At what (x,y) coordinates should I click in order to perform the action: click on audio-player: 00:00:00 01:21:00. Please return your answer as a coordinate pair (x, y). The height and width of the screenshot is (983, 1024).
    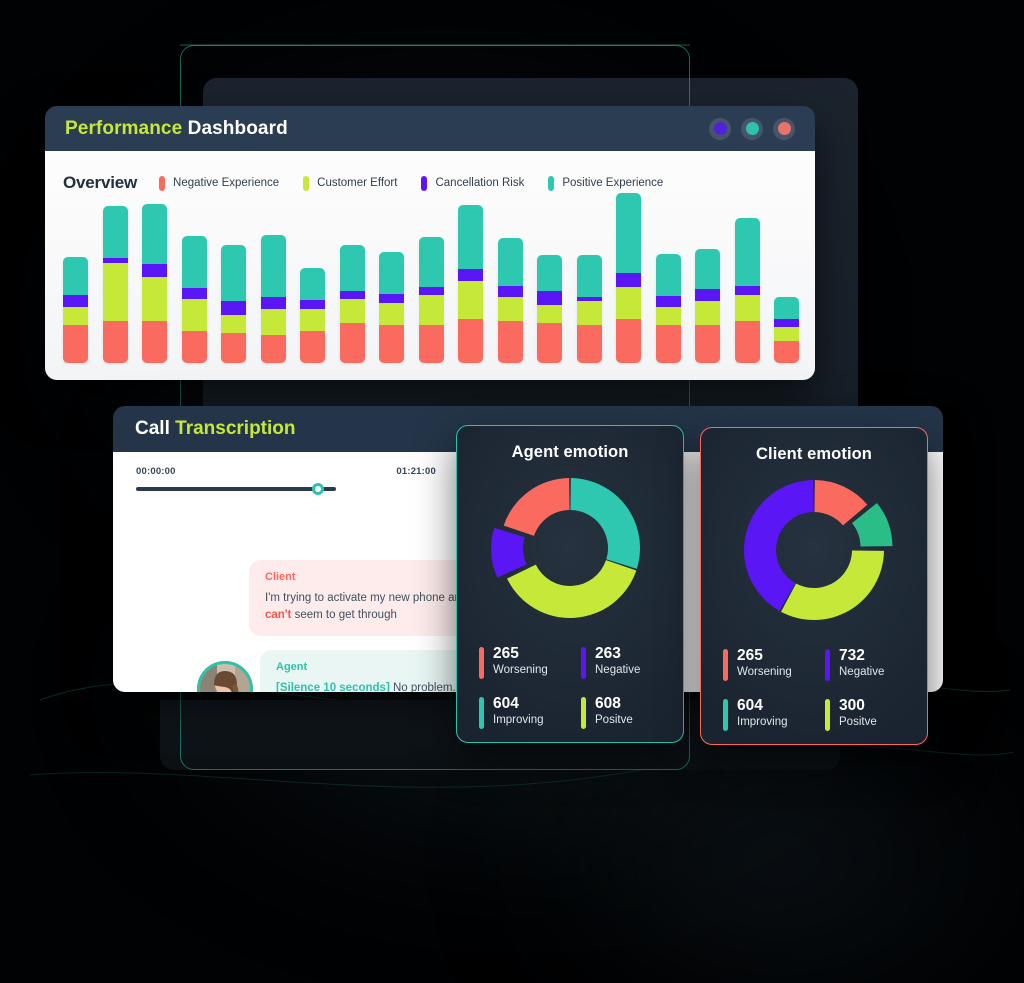
    Looking at the image, I should click on (286, 480).